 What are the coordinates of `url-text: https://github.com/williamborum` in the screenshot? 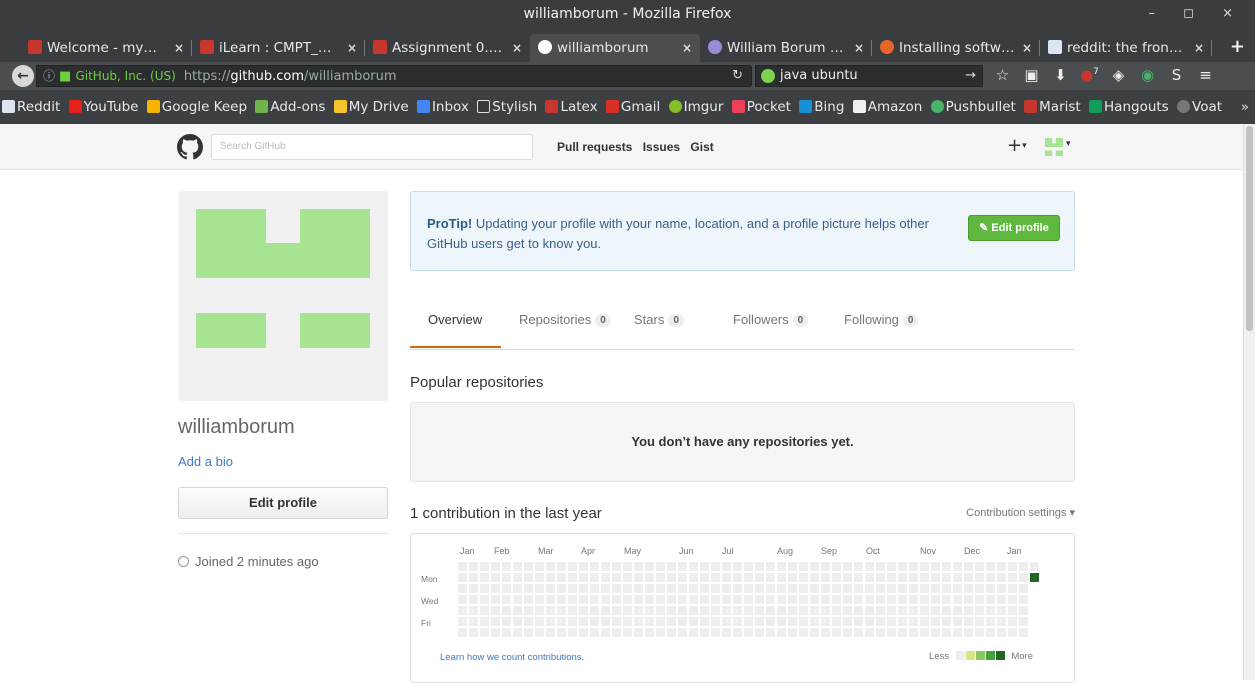 It's located at (290, 76).